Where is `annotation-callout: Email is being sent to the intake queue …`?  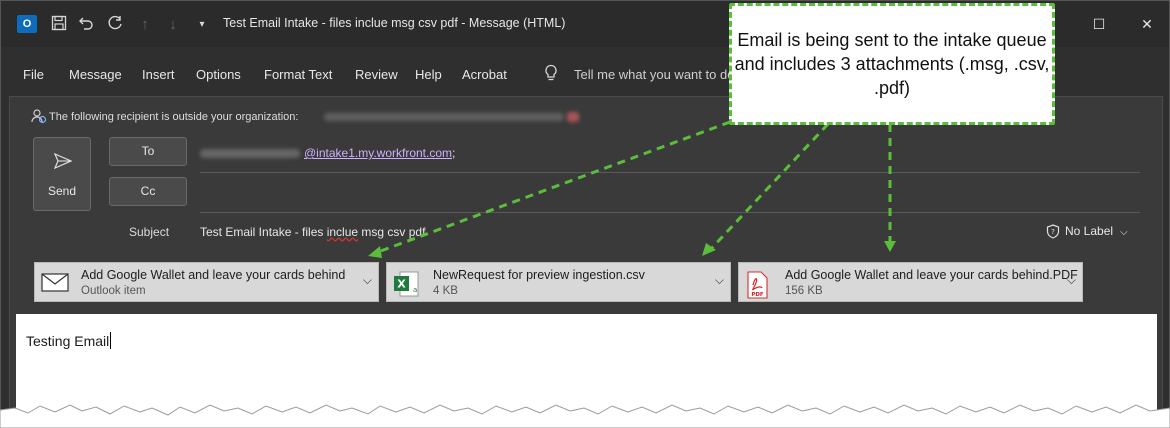 annotation-callout: Email is being sent to the intake queue … is located at coordinates (892, 64).